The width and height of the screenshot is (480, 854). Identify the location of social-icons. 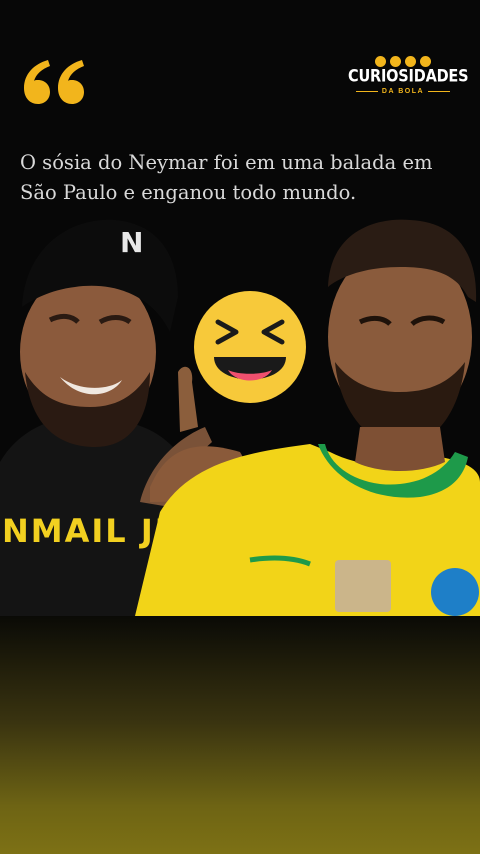
(403, 61).